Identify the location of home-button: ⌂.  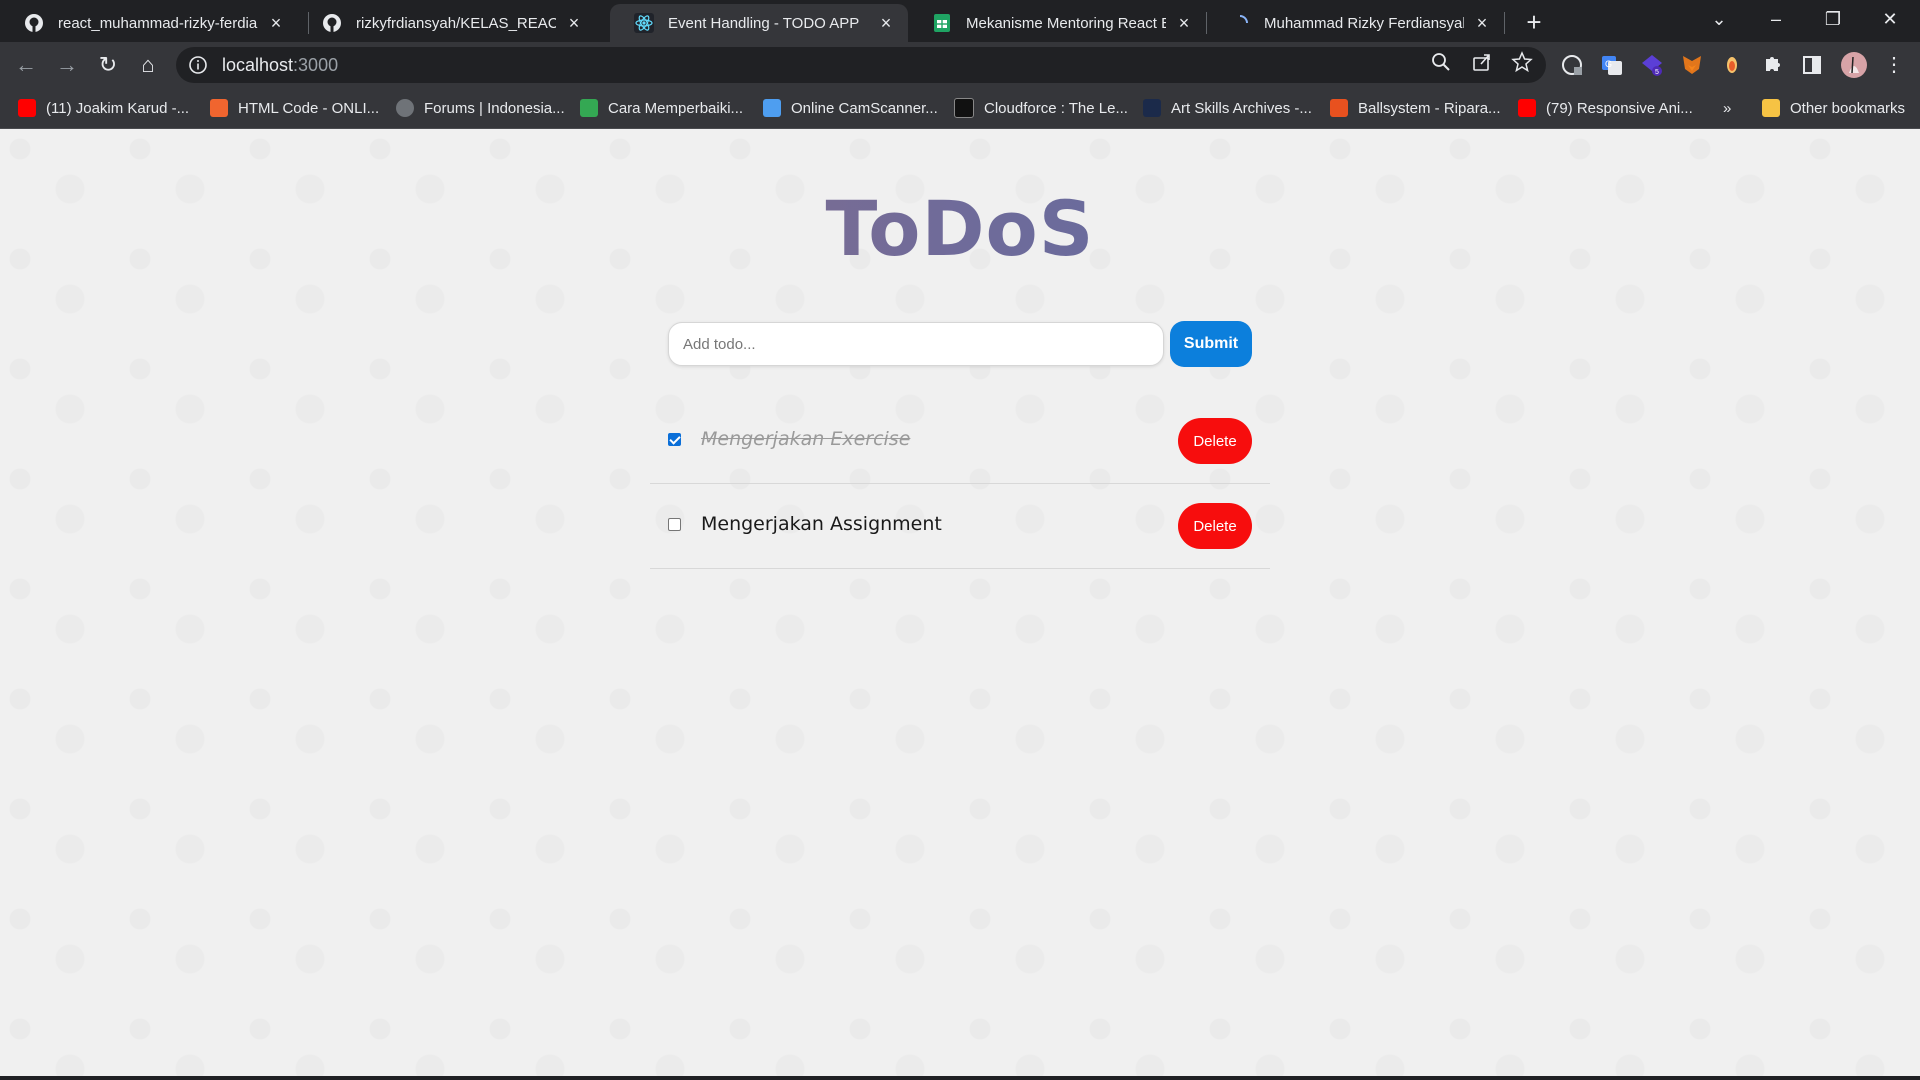
(148, 65).